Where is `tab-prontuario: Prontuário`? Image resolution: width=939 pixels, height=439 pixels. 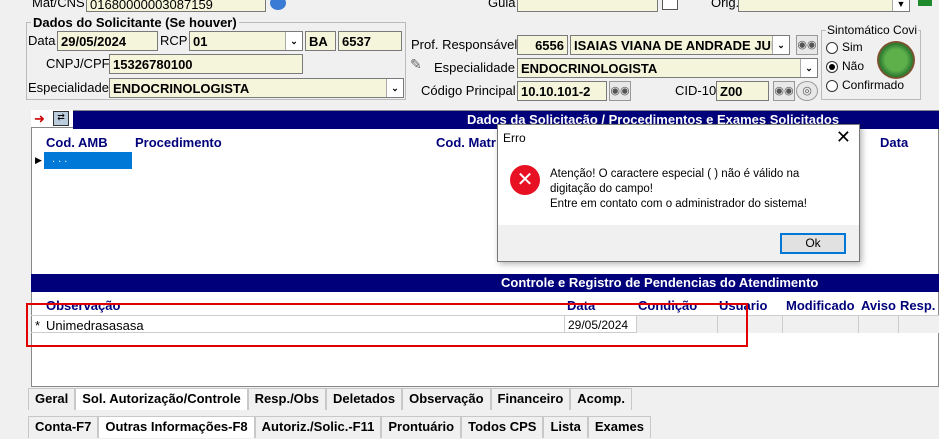
tab-prontuario: Prontuário is located at coordinates (421, 427).